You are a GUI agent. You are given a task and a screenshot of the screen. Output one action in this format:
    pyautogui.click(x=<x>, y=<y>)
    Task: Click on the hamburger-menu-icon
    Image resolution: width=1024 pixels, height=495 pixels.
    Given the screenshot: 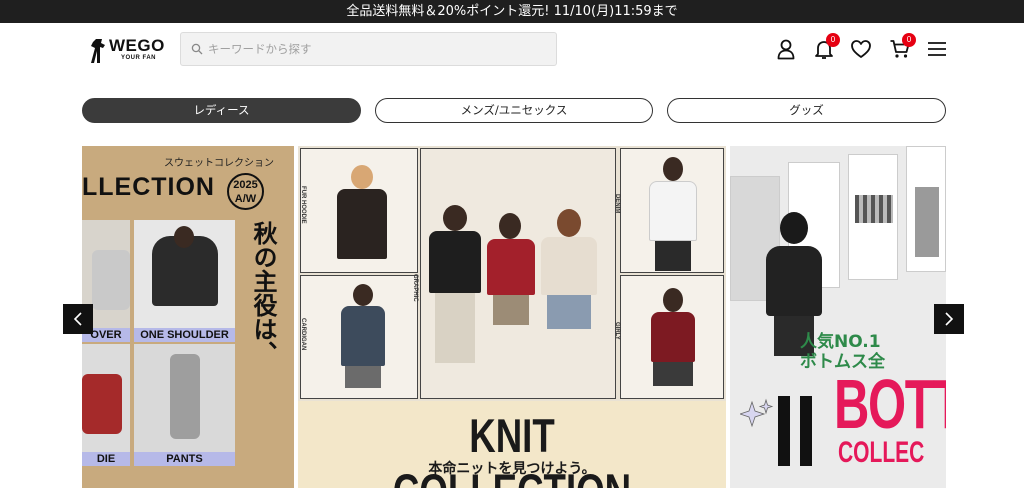 What is the action you would take?
    pyautogui.click(x=937, y=49)
    